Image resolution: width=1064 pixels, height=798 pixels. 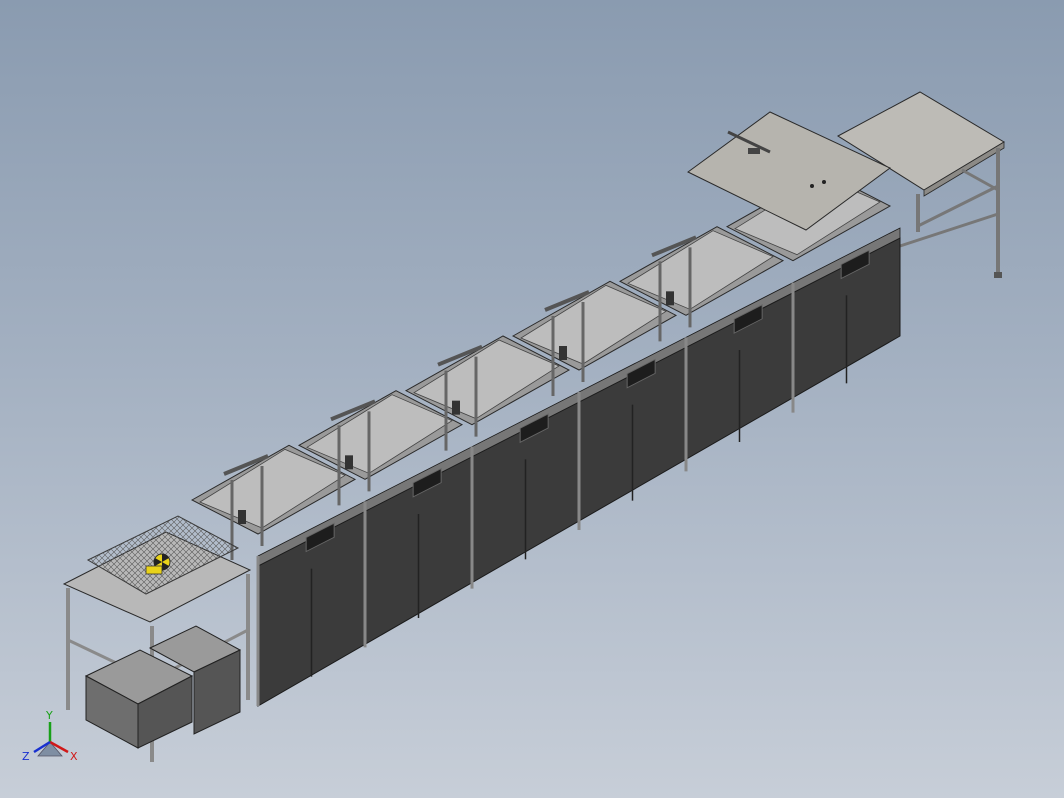 I want to click on orientation-triad: Y X Z, so click(x=50, y=736).